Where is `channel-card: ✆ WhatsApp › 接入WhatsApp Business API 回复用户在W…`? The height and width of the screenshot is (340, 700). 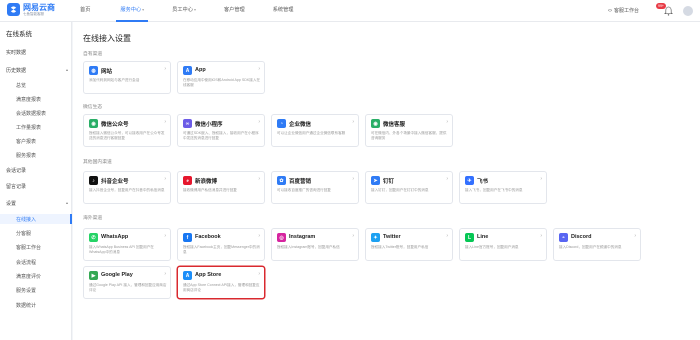 channel-card: ✆ WhatsApp › 接入WhatsApp Business API 回复用户在W… is located at coordinates (127, 244).